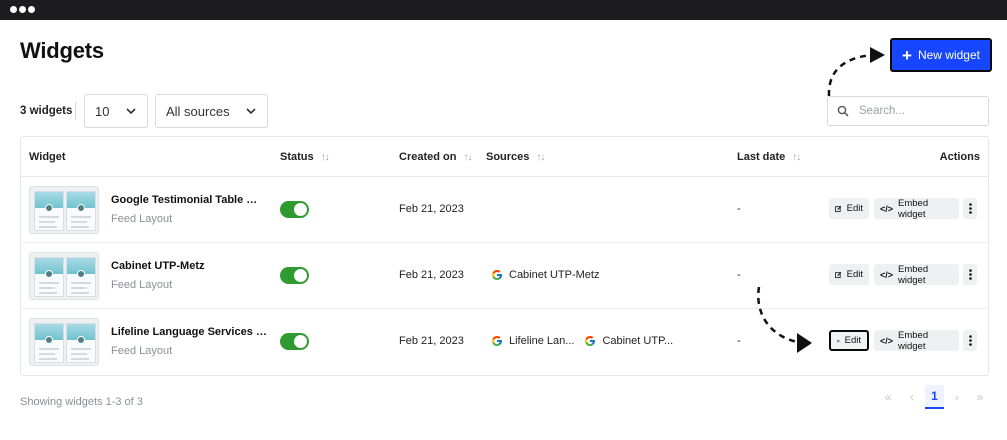 This screenshot has height=440, width=1007. What do you see at coordinates (503, 10) in the screenshot?
I see `window-titlebar` at bounding box center [503, 10].